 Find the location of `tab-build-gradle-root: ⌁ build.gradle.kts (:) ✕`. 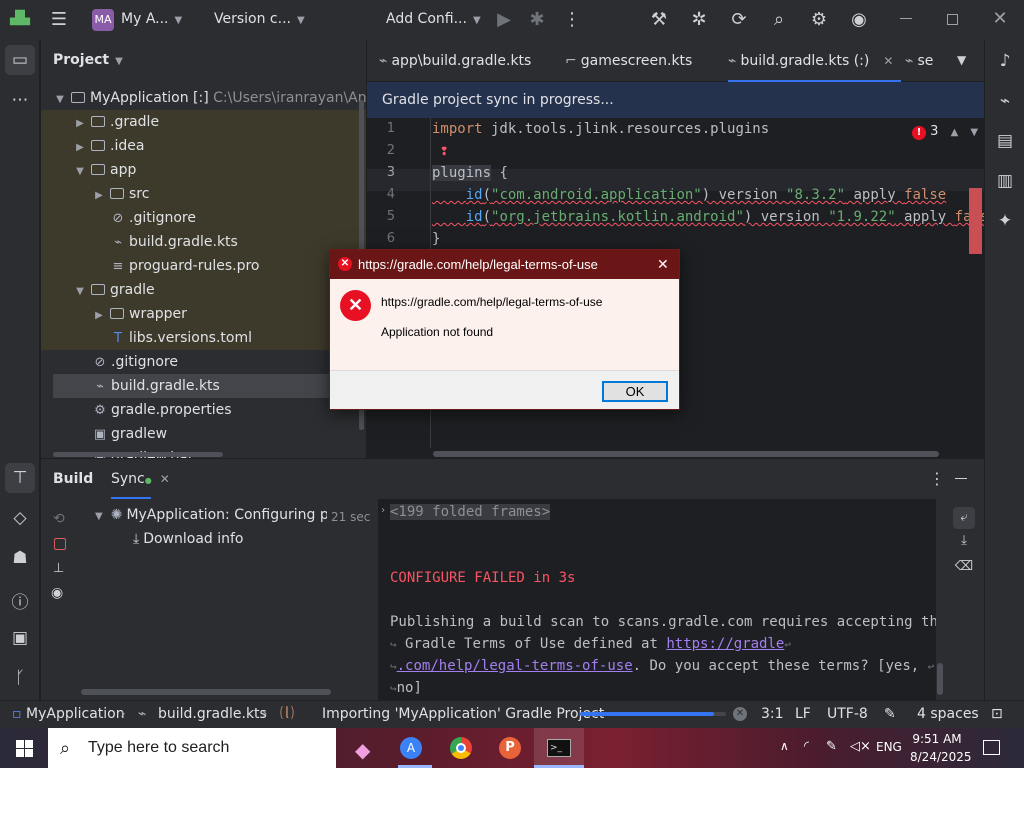

tab-build-gradle-root: ⌁ build.gradle.kts (:) ✕ is located at coordinates (815, 61).